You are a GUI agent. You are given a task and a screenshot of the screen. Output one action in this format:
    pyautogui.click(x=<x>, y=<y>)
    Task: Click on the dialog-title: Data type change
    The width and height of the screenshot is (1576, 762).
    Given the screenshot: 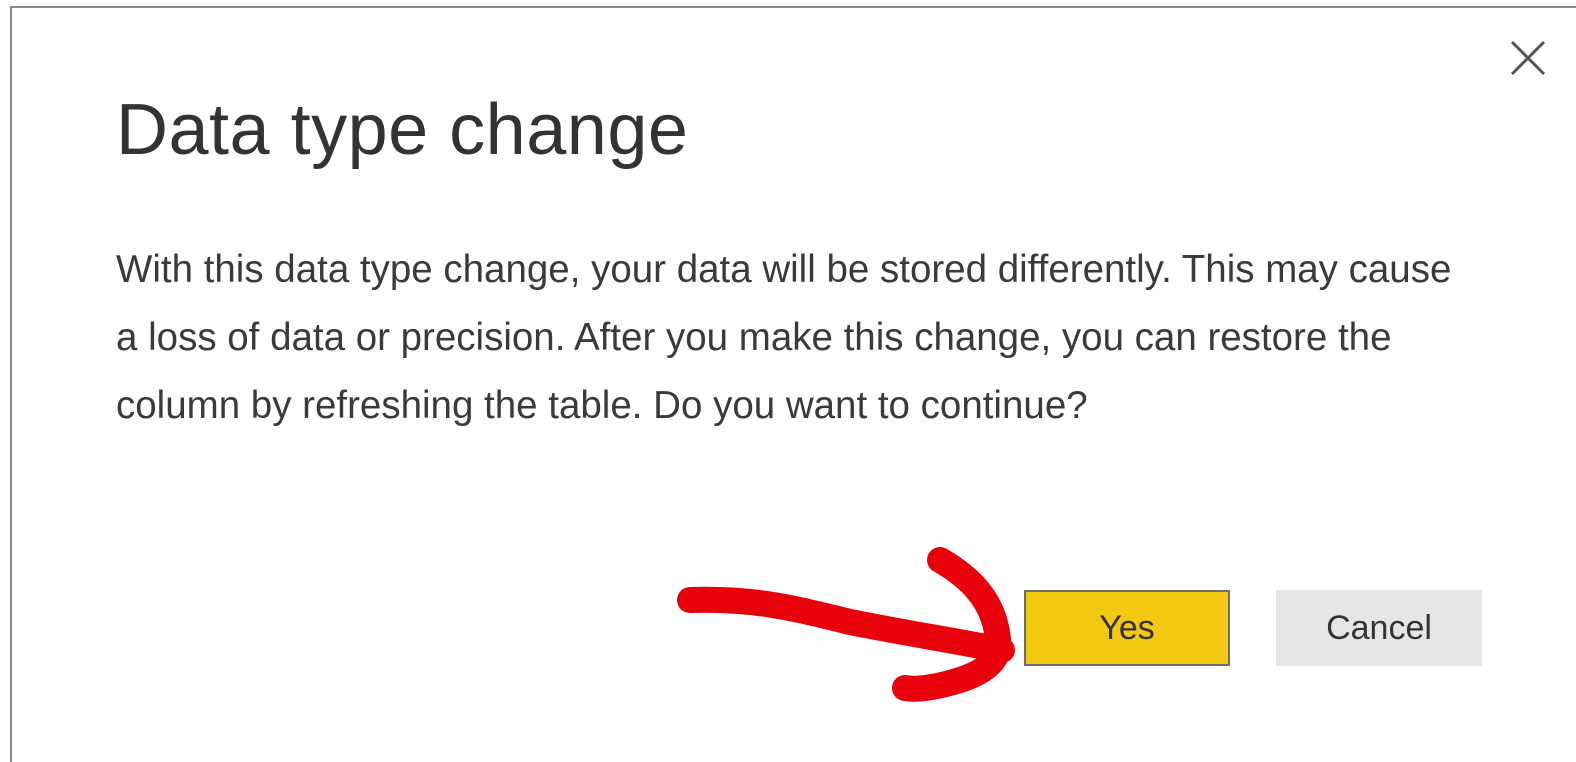 What is the action you would take?
    pyautogui.click(x=402, y=130)
    